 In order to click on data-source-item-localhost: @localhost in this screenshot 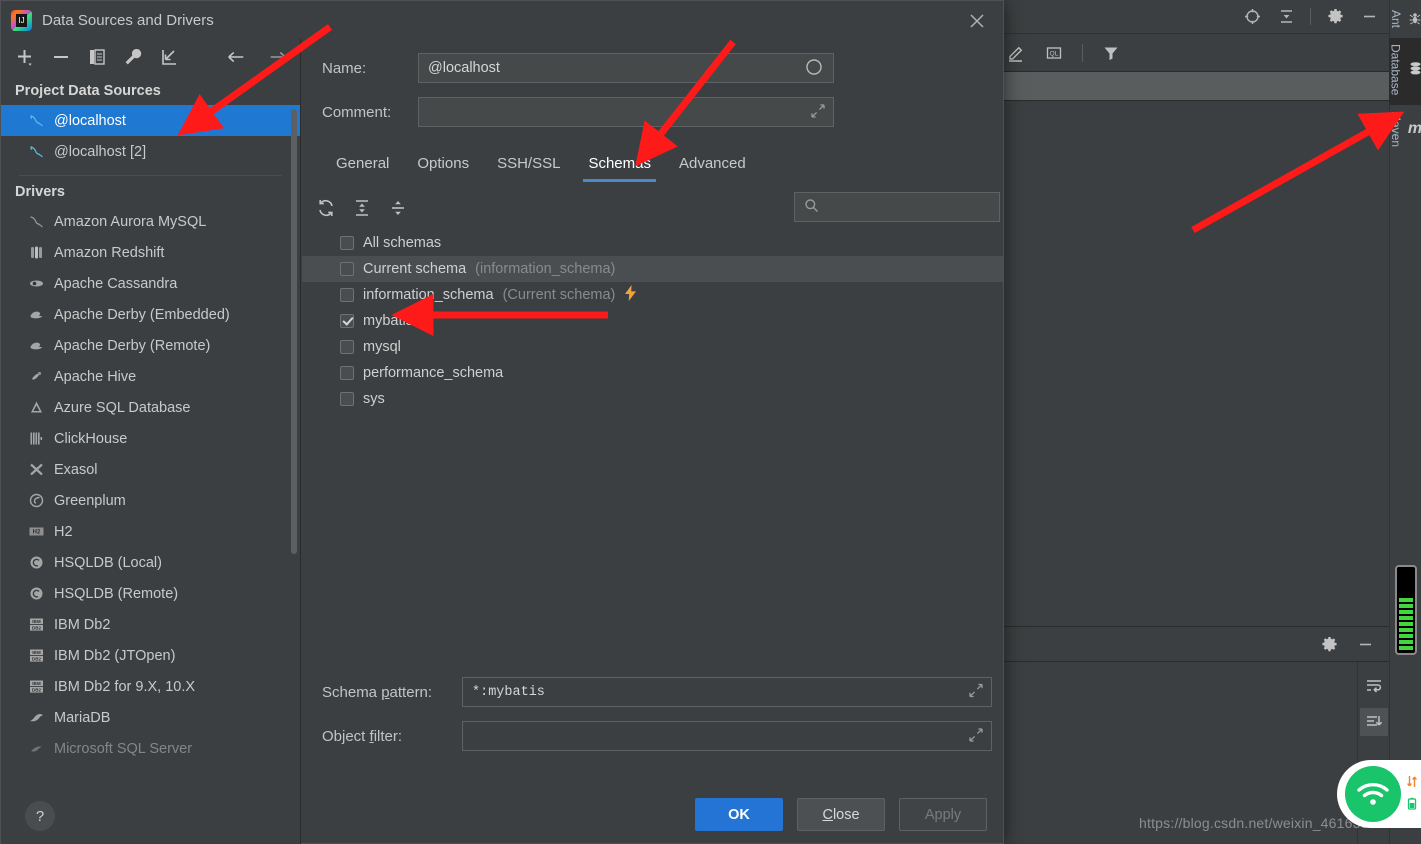, I will do `click(150, 120)`.